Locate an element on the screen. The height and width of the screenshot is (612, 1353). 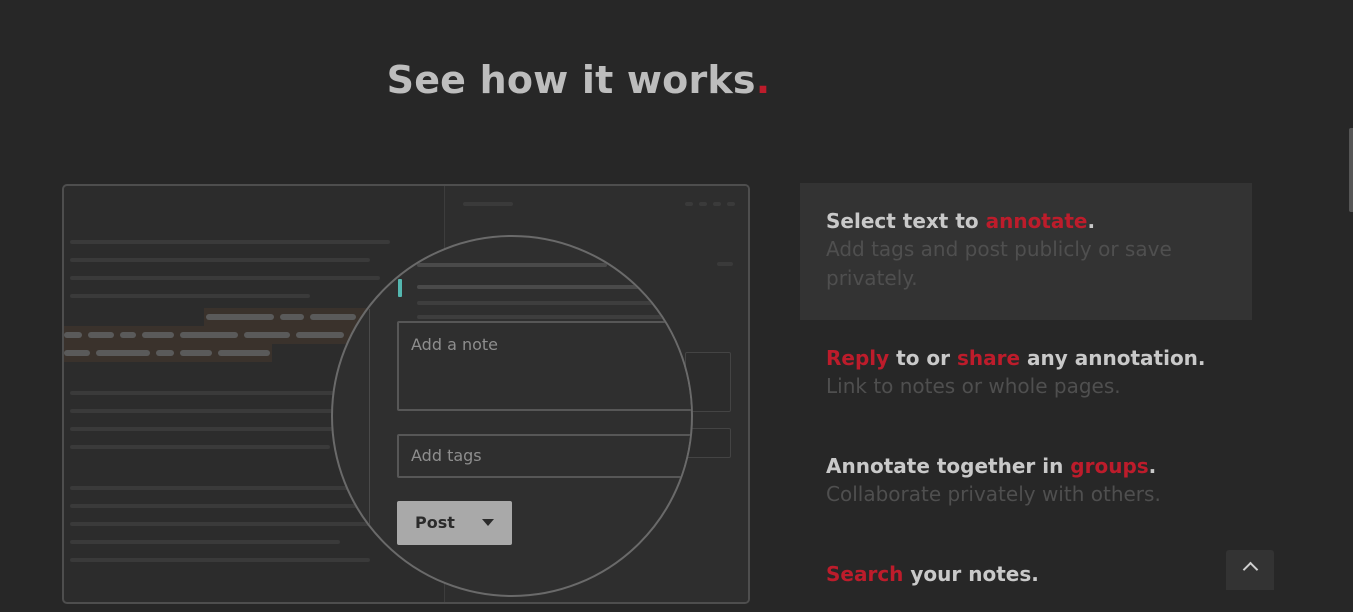
title-accent: groups is located at coordinates (1109, 466).